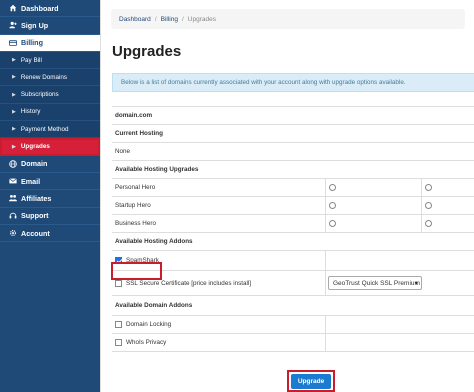 This screenshot has height=392, width=474. I want to click on current-hosting-value: None, so click(123, 151).